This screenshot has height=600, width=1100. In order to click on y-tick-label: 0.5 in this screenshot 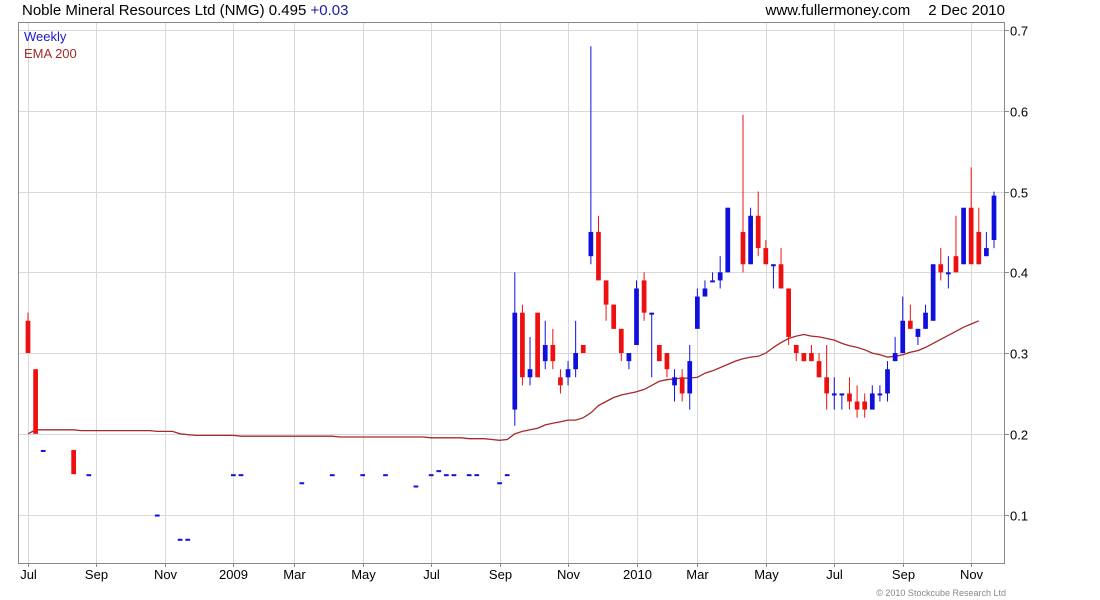, I will do `click(1019, 193)`.